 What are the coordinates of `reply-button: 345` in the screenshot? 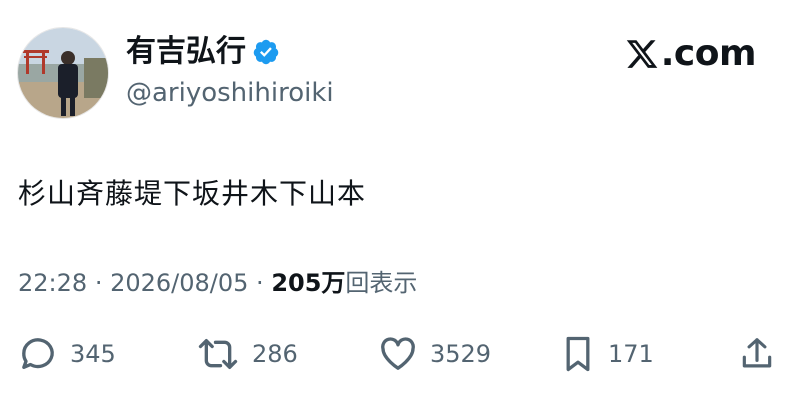 It's located at (67, 354).